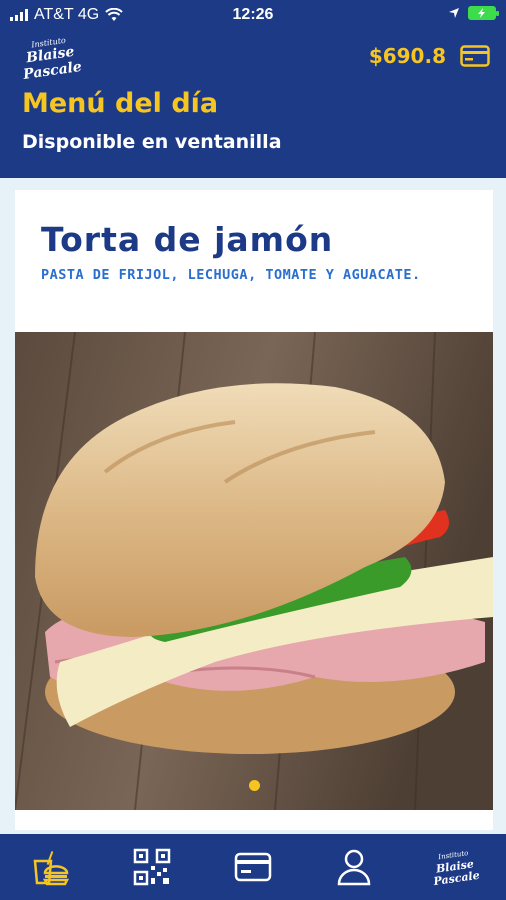 The width and height of the screenshot is (506, 900). What do you see at coordinates (254, 785) in the screenshot?
I see `carousel-dot-active` at bounding box center [254, 785].